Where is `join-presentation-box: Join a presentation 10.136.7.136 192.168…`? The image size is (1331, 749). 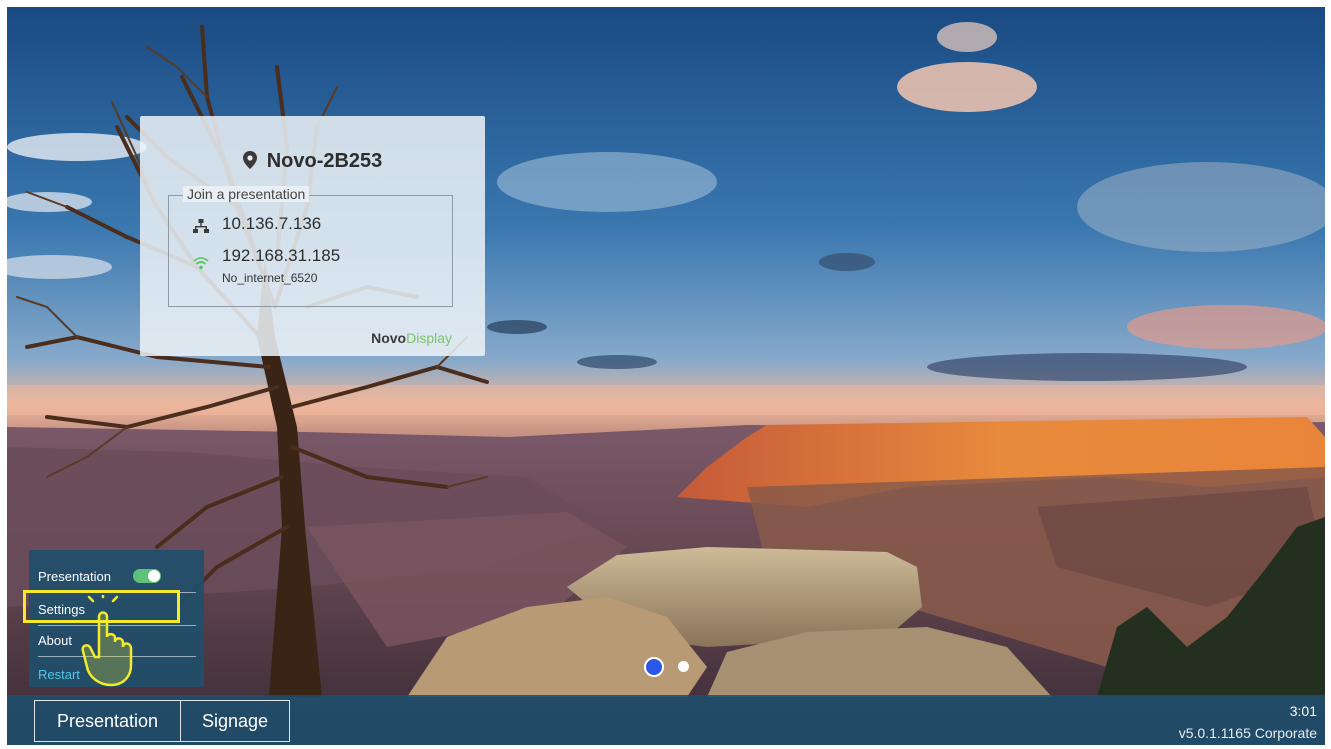
join-presentation-box: Join a presentation 10.136.7.136 192.168… is located at coordinates (310, 246).